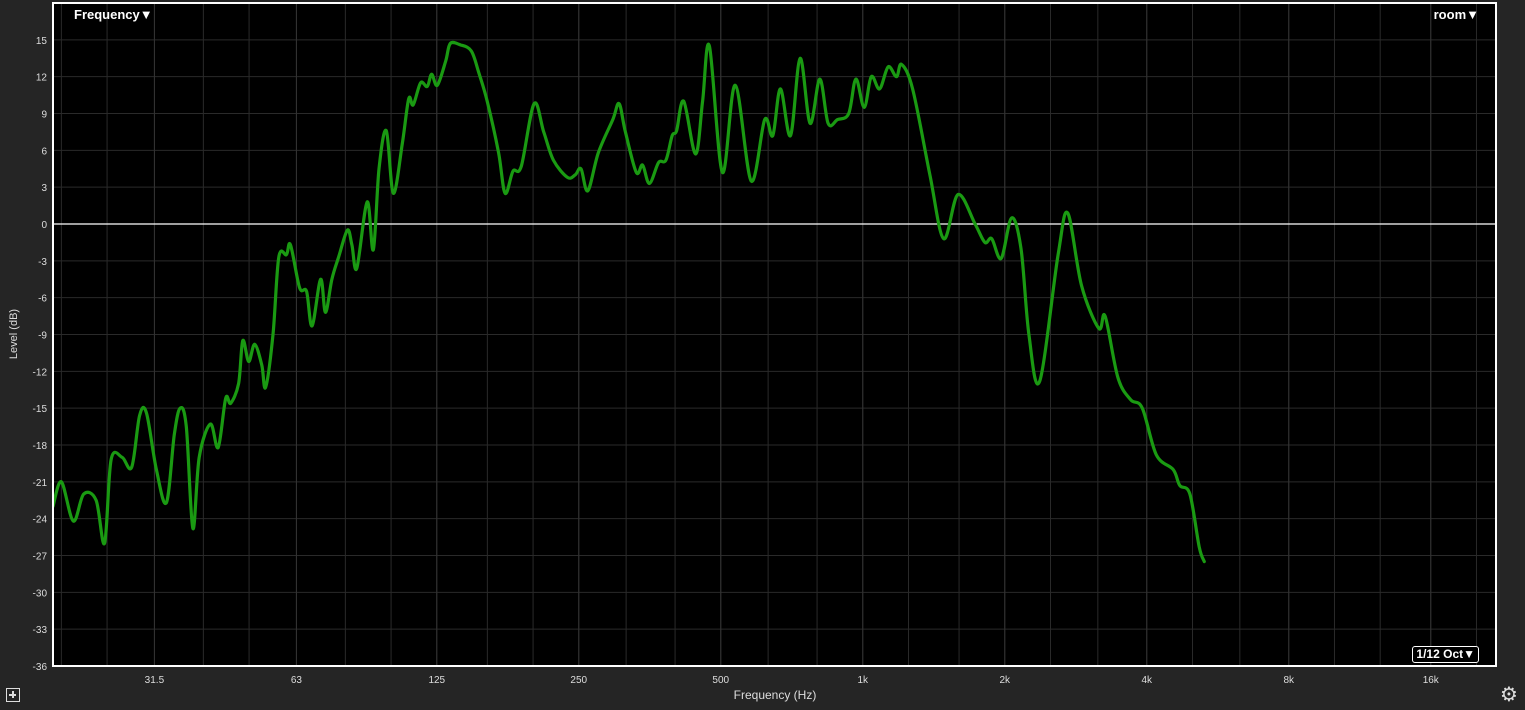 The image size is (1525, 710). I want to click on x-tick-label: 500, so click(720, 680).